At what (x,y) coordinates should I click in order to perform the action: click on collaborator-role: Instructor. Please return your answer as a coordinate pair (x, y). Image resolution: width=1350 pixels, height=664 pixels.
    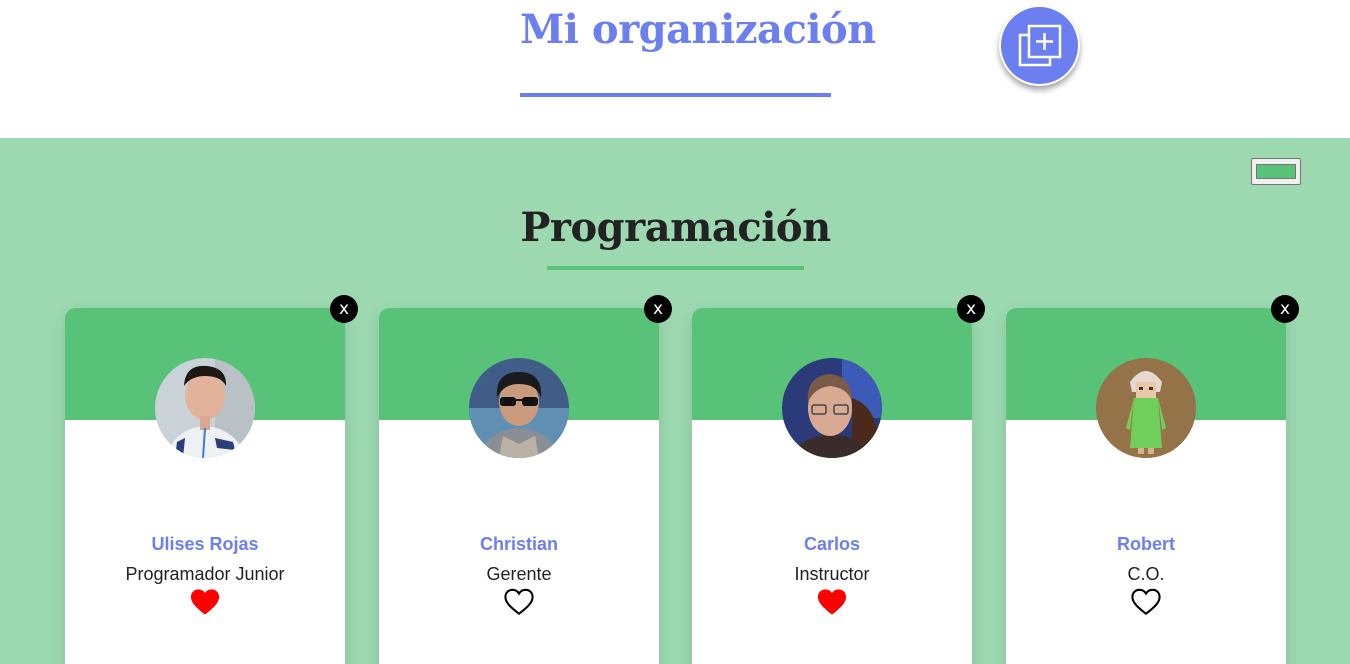
    Looking at the image, I should click on (832, 574).